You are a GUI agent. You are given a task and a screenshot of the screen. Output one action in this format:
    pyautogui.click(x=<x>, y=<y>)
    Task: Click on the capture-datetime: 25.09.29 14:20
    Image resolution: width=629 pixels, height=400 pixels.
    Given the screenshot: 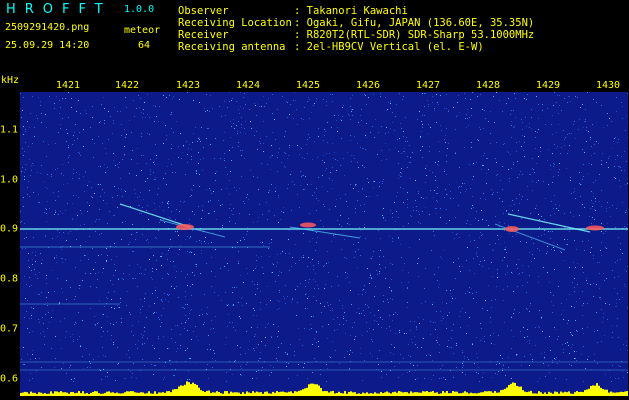 What is the action you would take?
    pyautogui.click(x=47, y=45)
    